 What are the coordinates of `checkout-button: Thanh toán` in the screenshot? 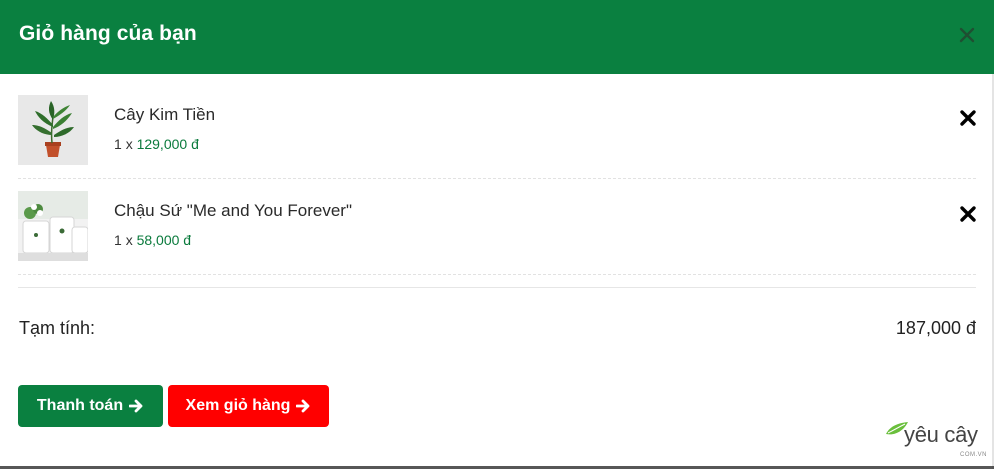 It's located at (90, 406).